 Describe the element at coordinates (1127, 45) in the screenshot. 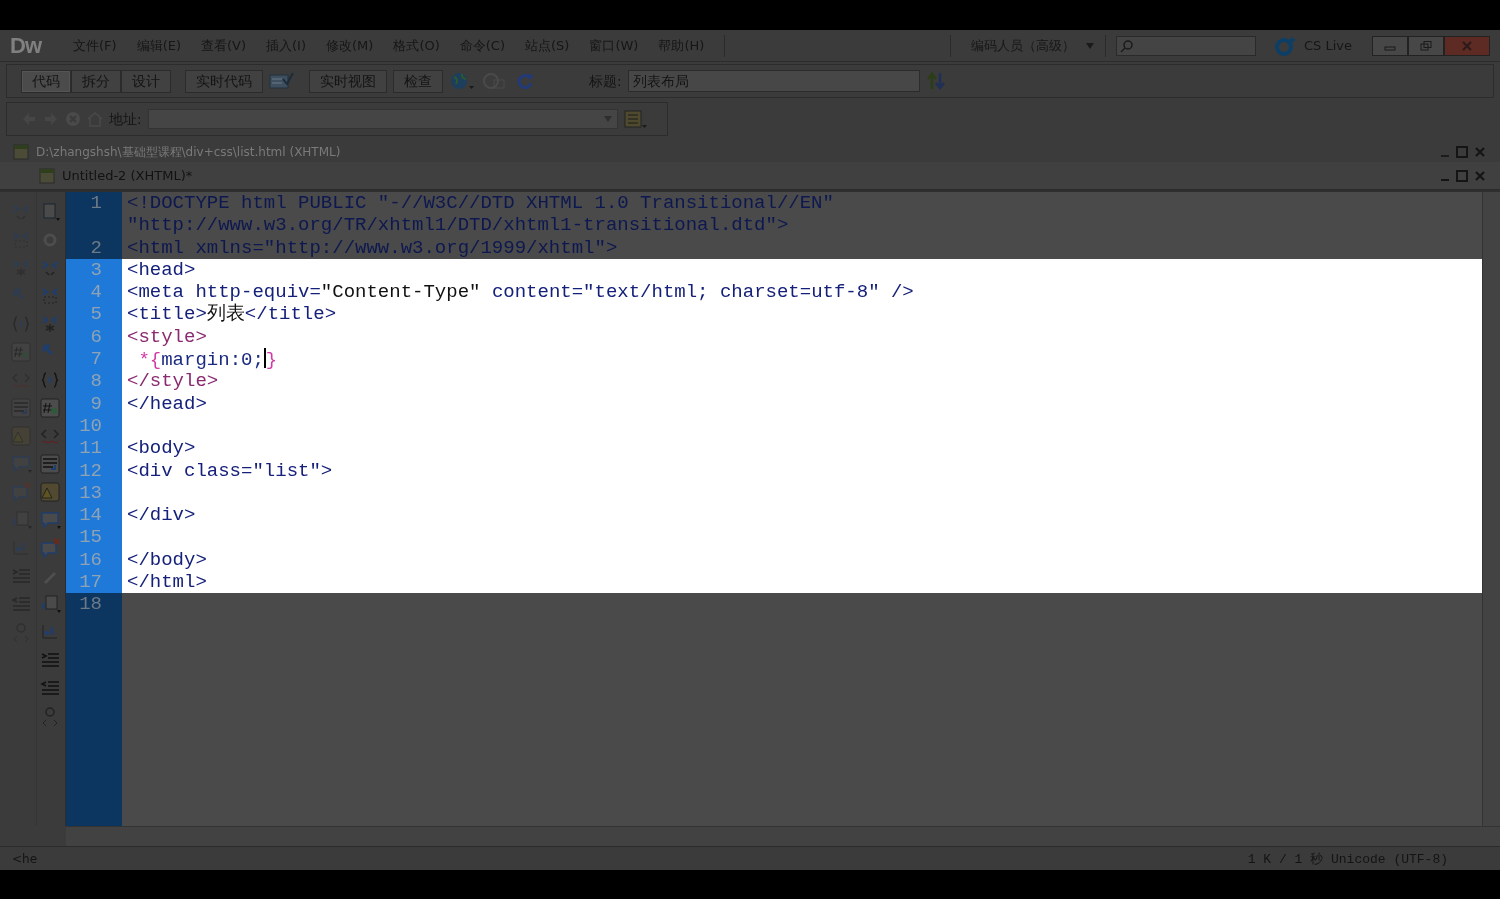

I see `search-icon` at that location.